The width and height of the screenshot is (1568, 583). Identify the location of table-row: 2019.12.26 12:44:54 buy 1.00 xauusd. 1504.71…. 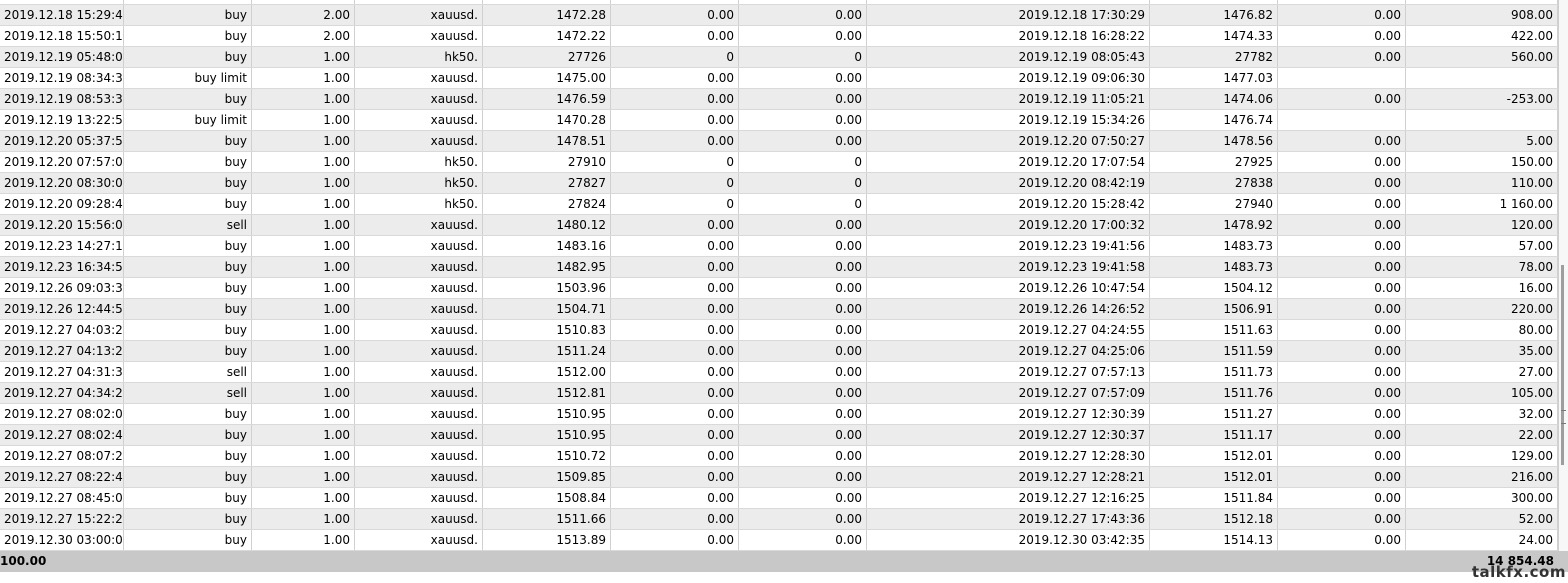
(779, 309).